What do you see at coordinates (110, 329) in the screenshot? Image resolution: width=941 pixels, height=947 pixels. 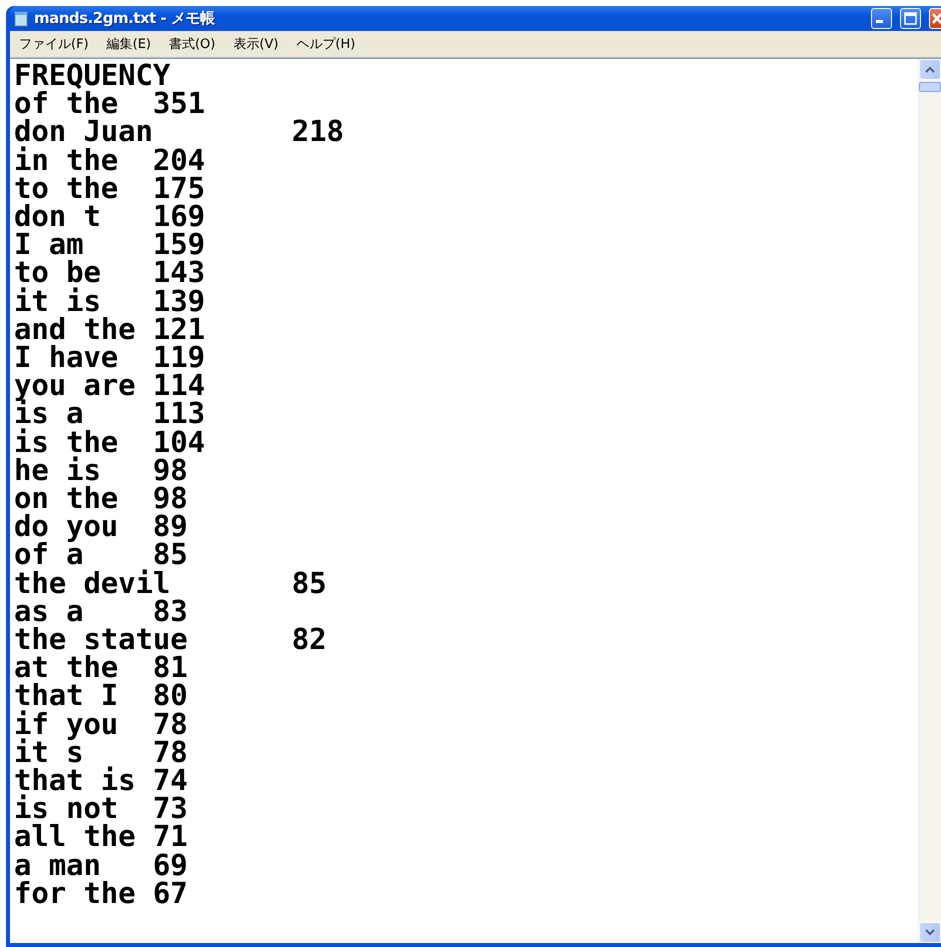 I see `text-line: and the 121` at bounding box center [110, 329].